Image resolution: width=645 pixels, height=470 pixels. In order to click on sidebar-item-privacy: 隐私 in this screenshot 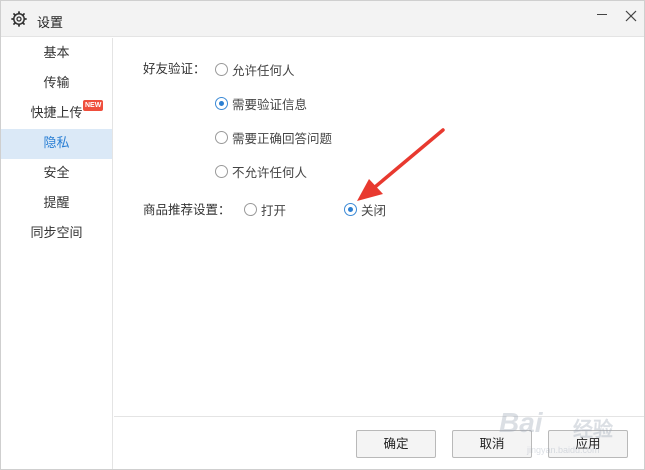, I will do `click(56, 144)`.